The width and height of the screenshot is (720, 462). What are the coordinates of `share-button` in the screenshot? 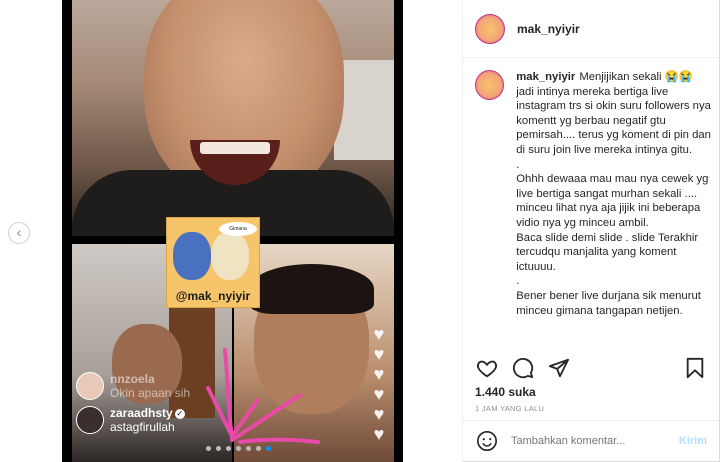 It's located at (559, 368).